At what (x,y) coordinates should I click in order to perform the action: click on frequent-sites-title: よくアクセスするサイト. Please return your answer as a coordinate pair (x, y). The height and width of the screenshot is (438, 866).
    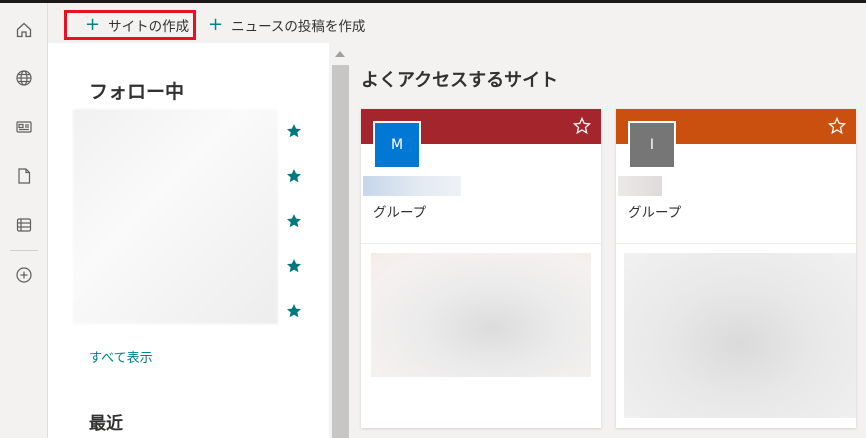
    Looking at the image, I should click on (460, 80).